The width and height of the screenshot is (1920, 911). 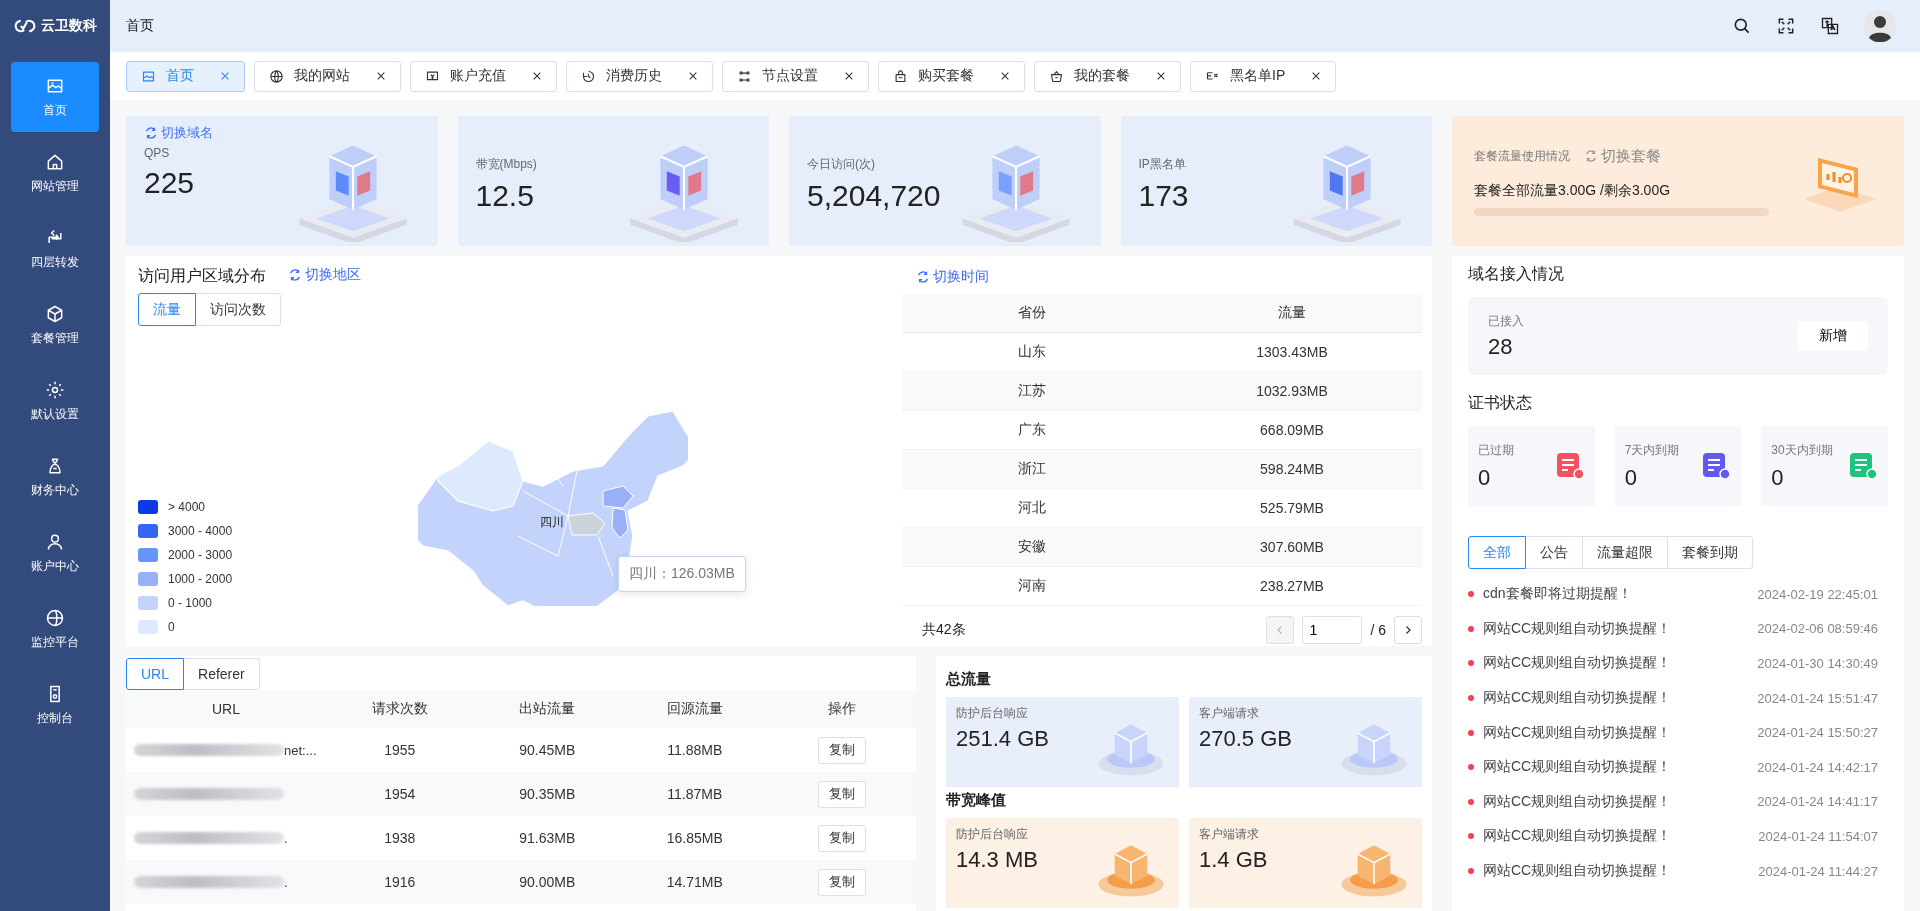 I want to click on stat-label: QPS, so click(x=157, y=153).